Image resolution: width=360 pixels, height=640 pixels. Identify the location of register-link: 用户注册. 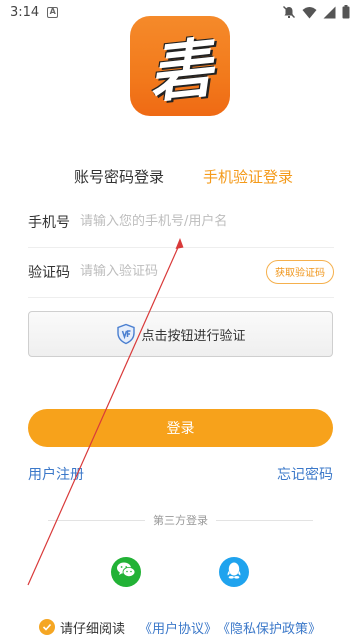
(56, 474).